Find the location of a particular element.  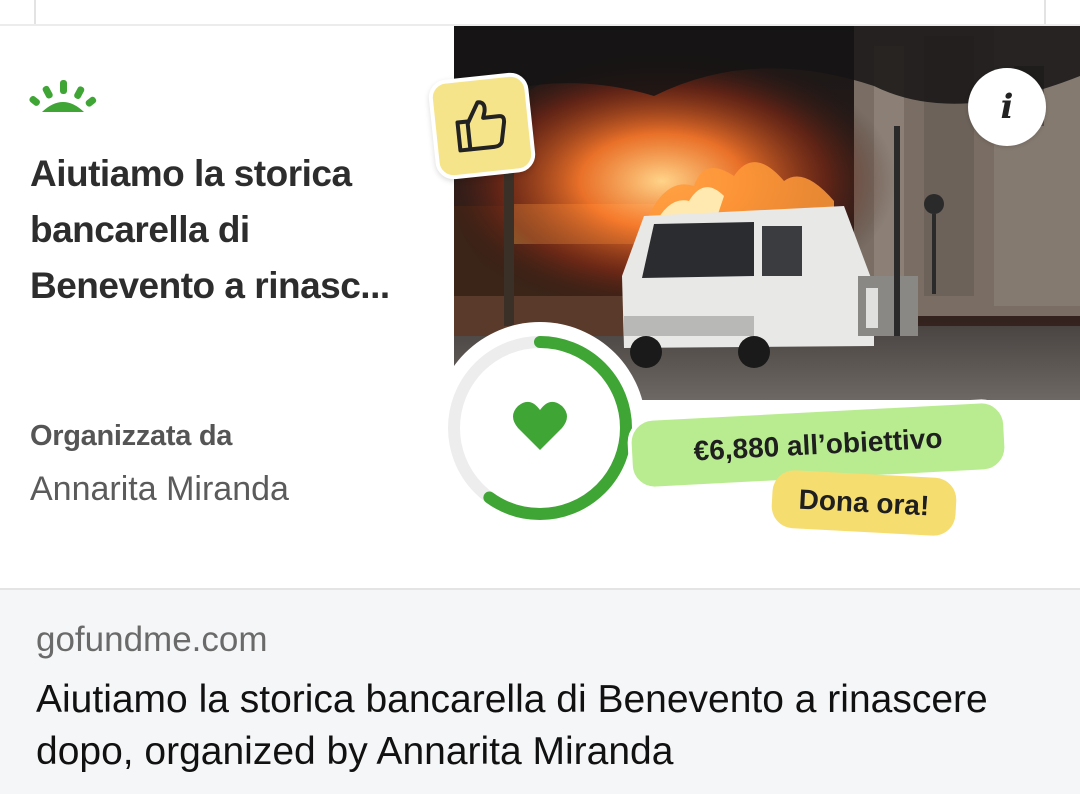

heart-icon is located at coordinates (540, 425).